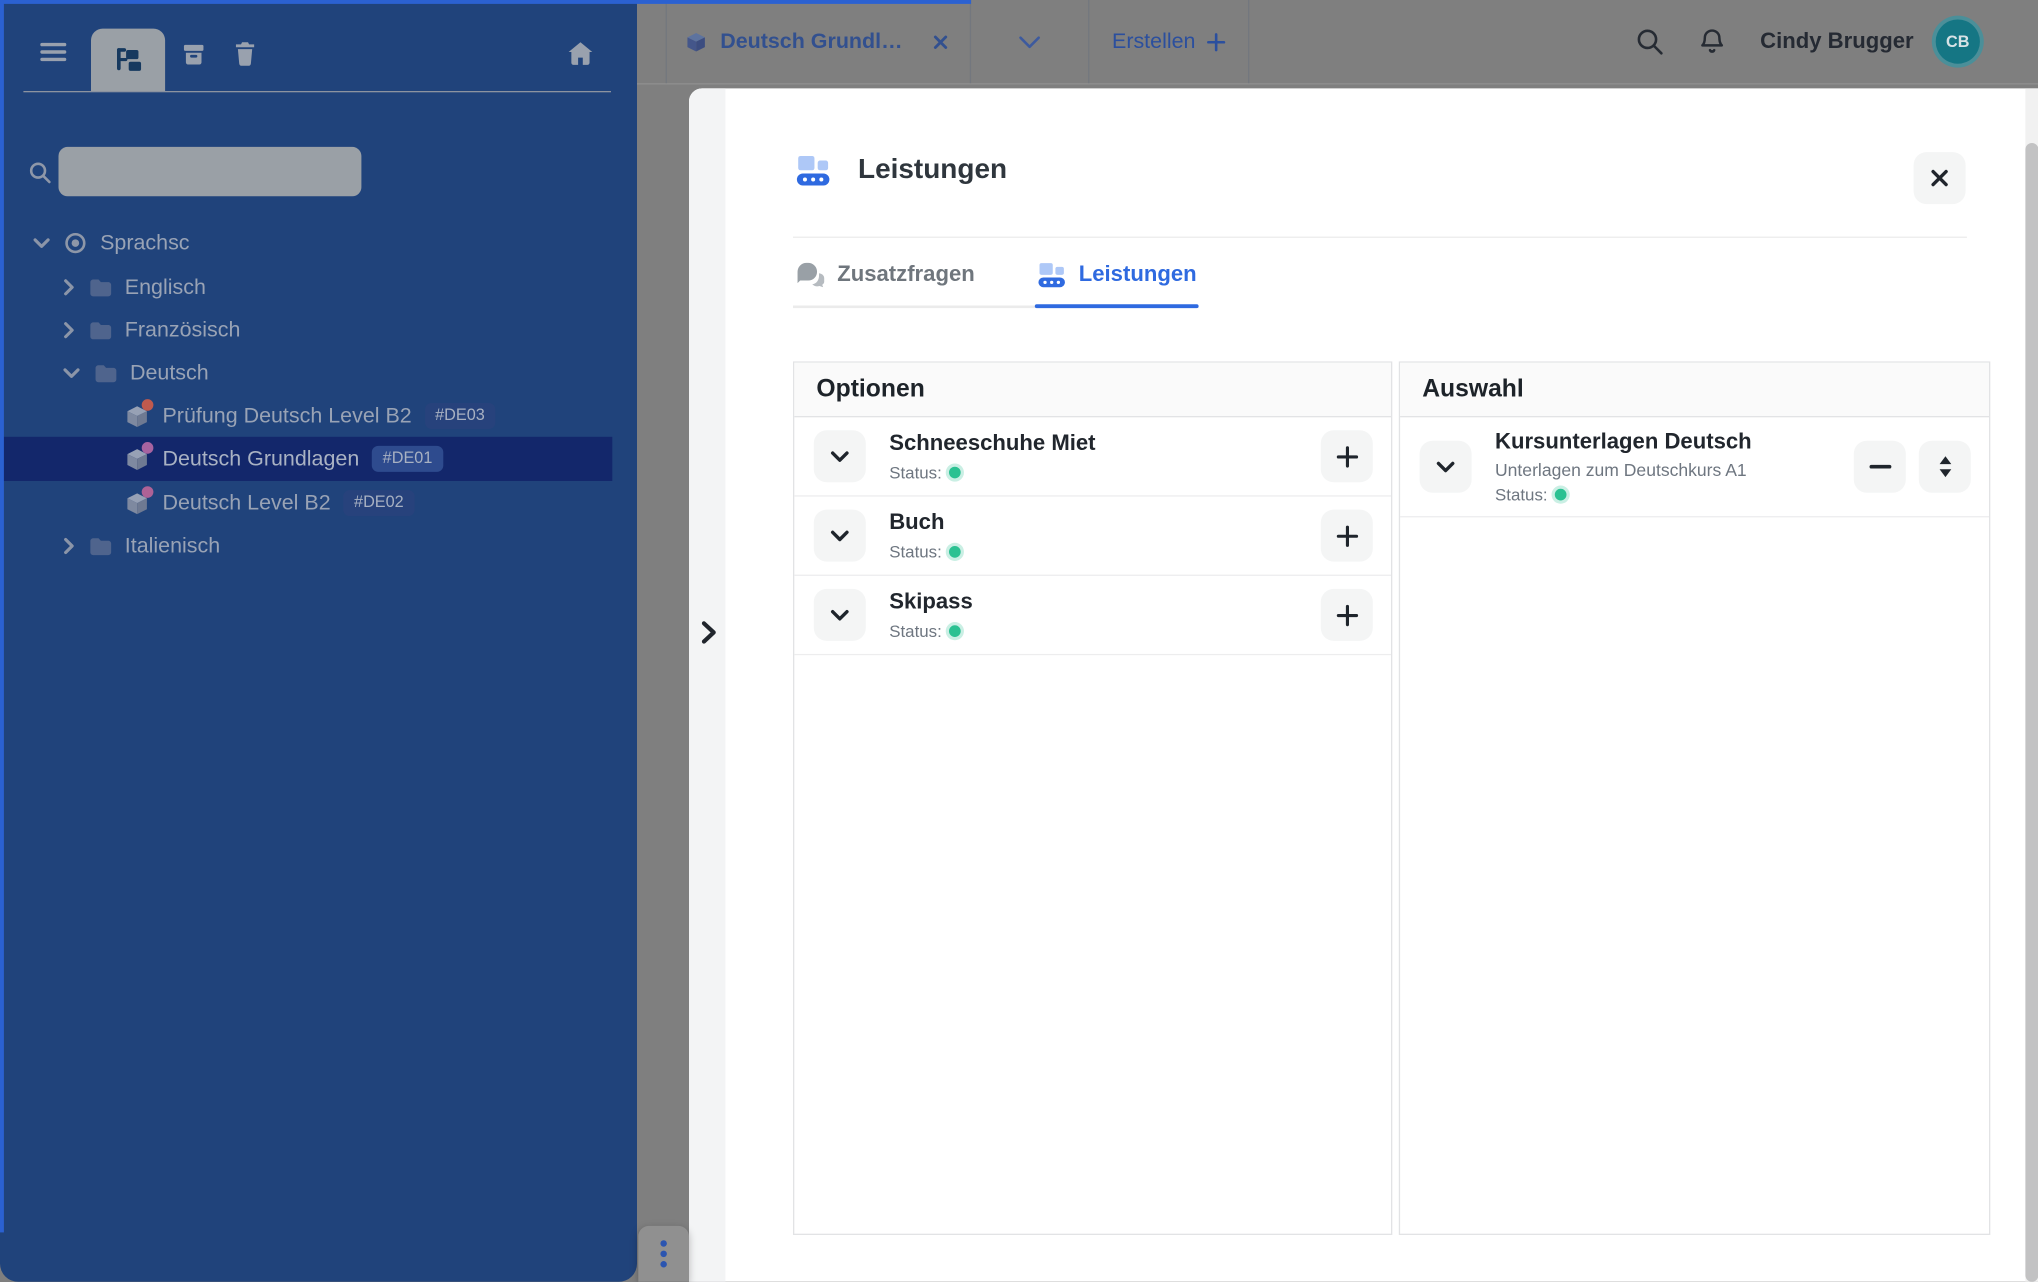 The height and width of the screenshot is (1282, 2038). What do you see at coordinates (917, 522) in the screenshot?
I see `option-title: Buch` at bounding box center [917, 522].